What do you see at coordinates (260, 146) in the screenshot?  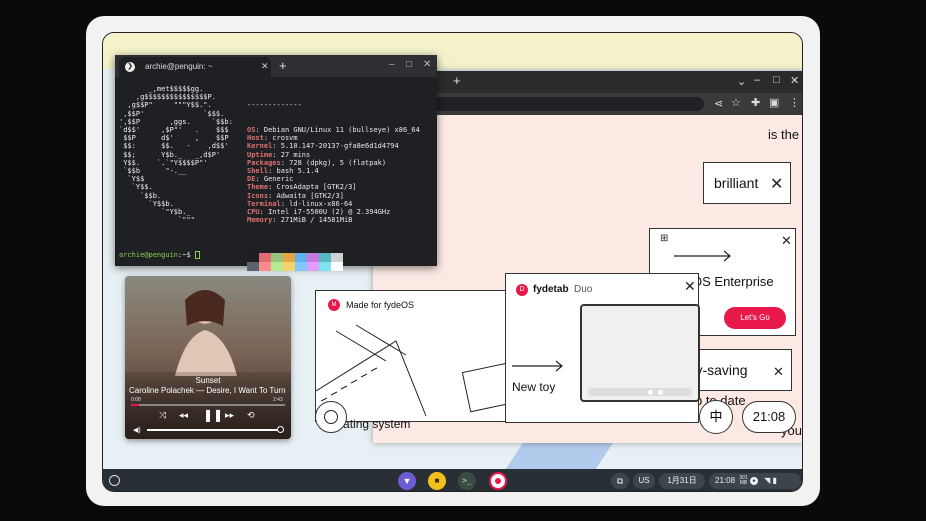 I see `info-key: Kernel` at bounding box center [260, 146].